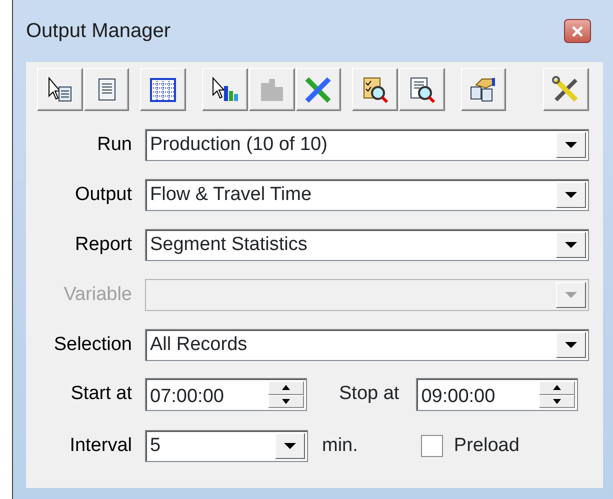  I want to click on stop-label: Stop at, so click(369, 394).